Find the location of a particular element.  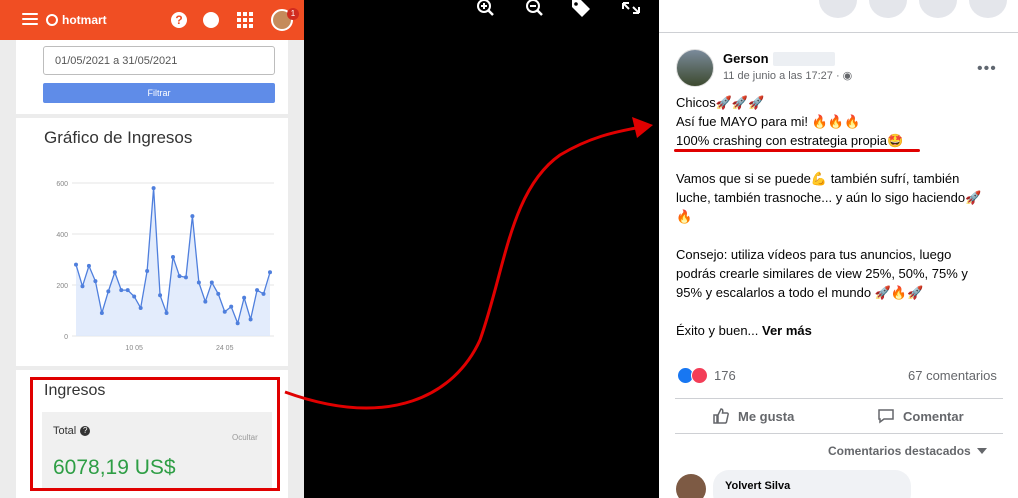

featured-comments-label: Comentarios destacados is located at coordinates (899, 451).